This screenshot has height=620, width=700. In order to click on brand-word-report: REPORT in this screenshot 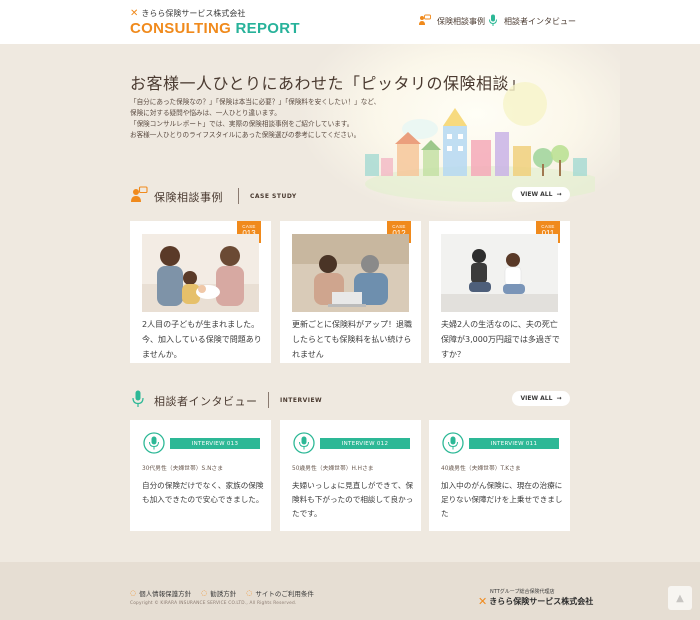, I will do `click(267, 28)`.